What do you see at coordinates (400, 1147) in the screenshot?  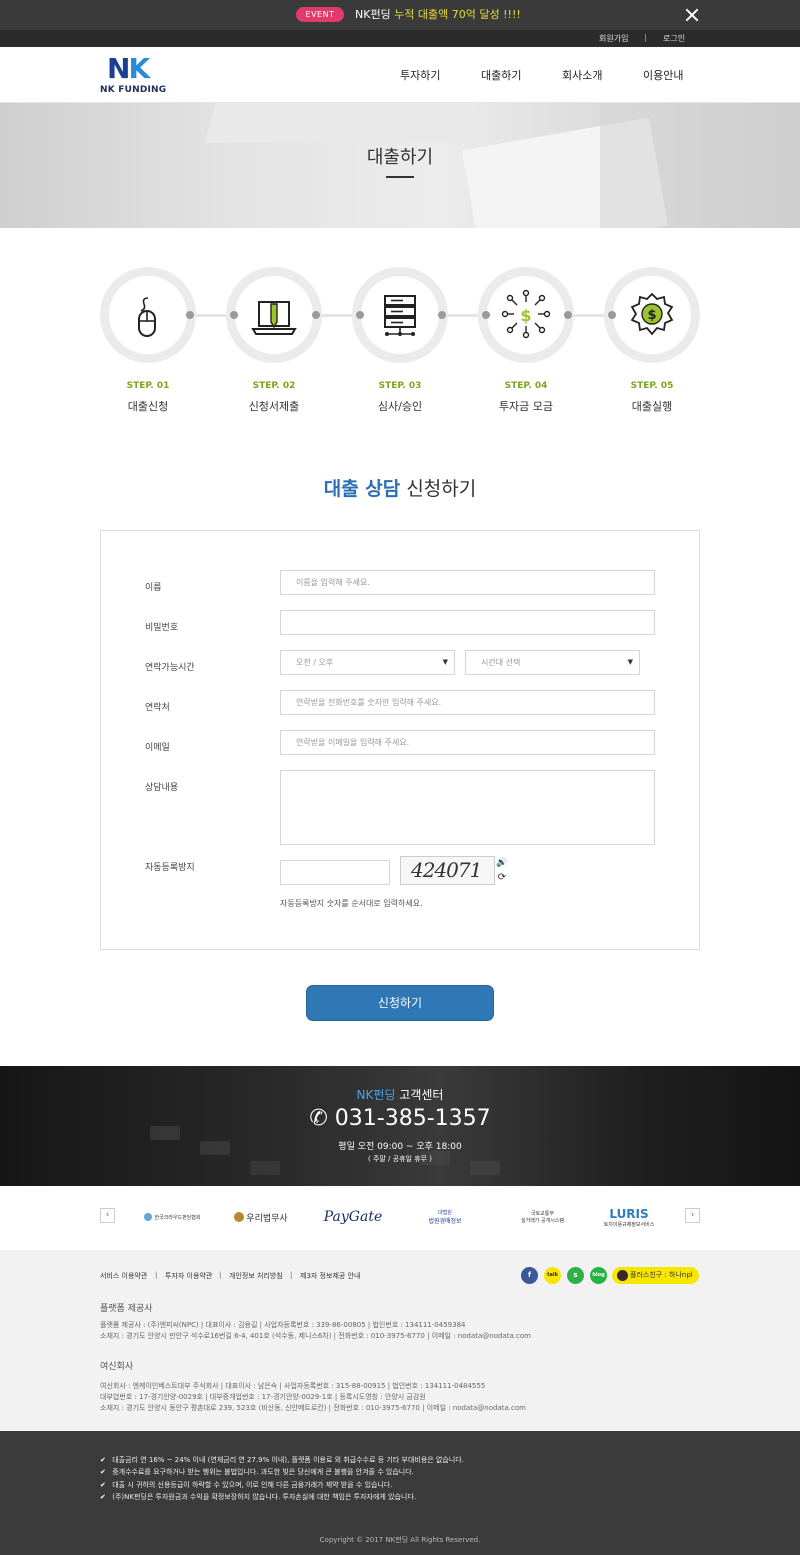 I see `business-hours: 평일 오전 09:00 ~ 오후 18:00` at bounding box center [400, 1147].